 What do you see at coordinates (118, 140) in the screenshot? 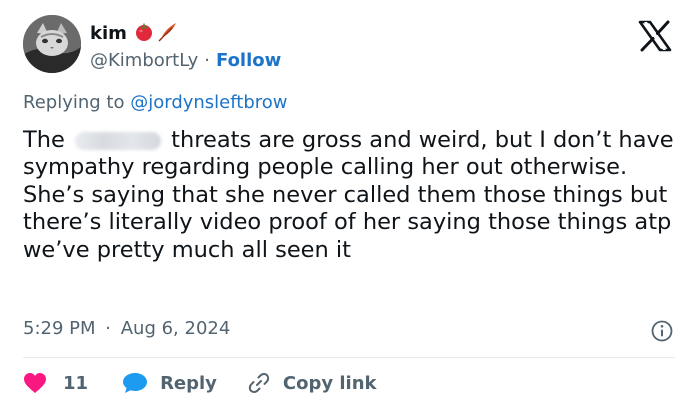
I see `redacted-word` at bounding box center [118, 140].